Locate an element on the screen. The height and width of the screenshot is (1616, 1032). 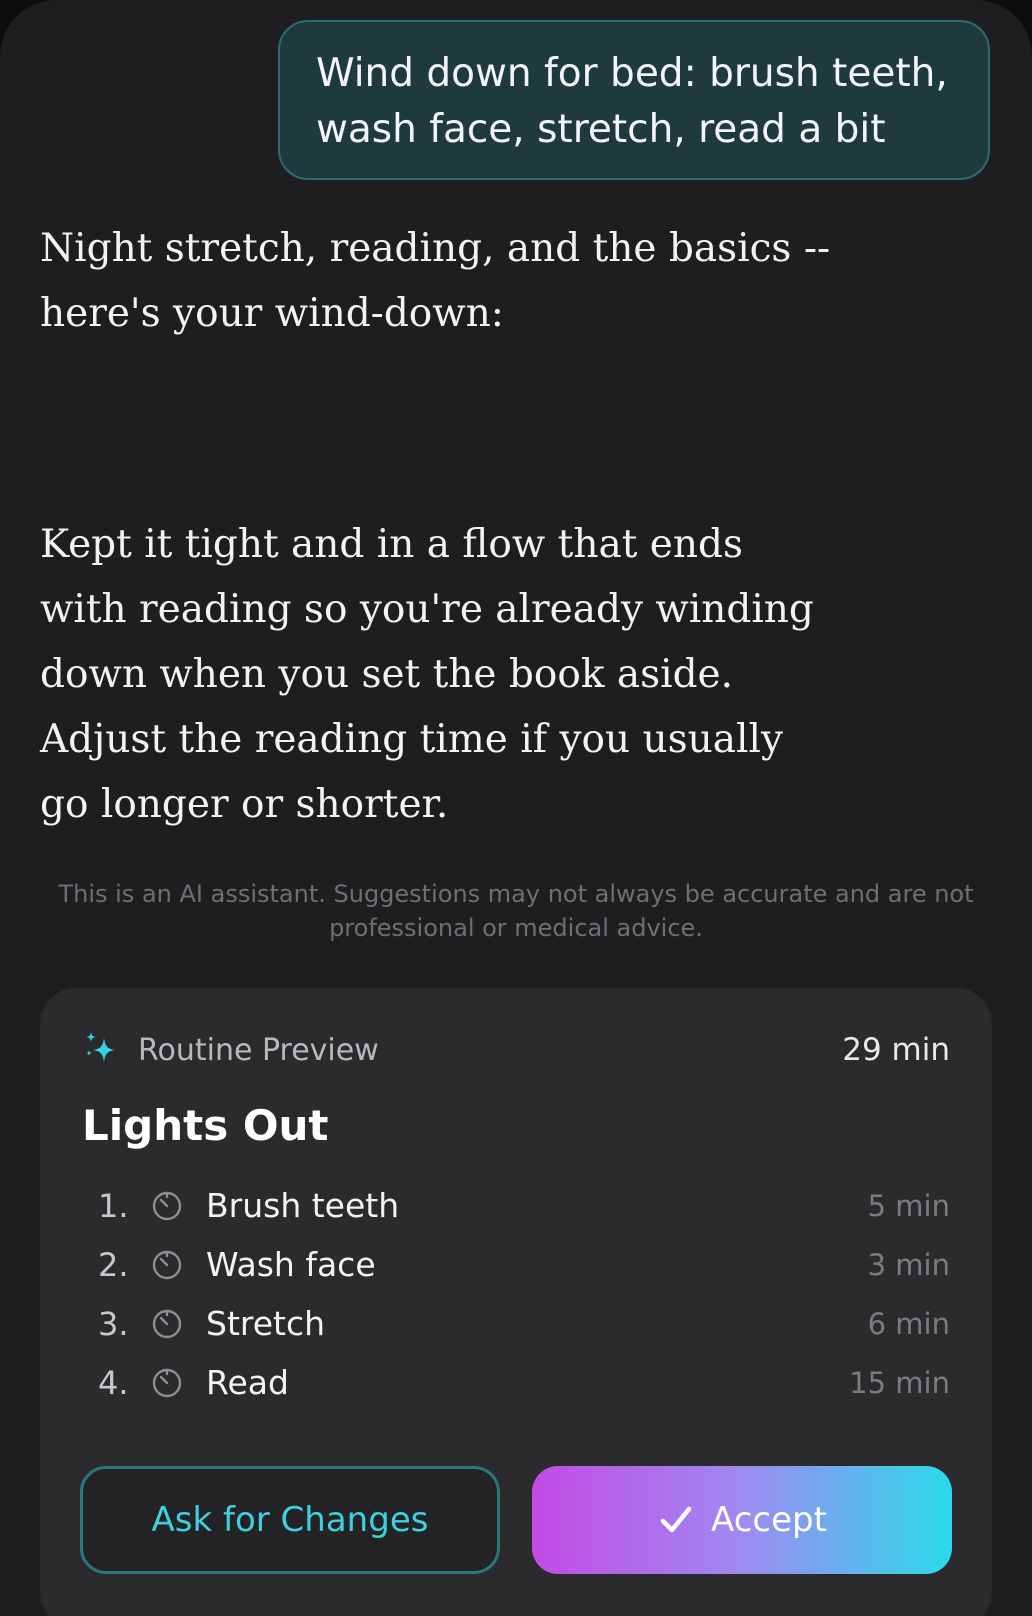
accept-label: Accept is located at coordinates (769, 1520).